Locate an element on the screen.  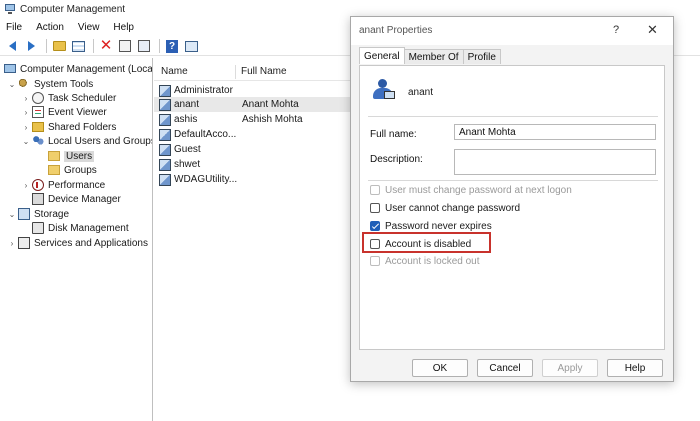
back-button is located at coordinates (12, 46).